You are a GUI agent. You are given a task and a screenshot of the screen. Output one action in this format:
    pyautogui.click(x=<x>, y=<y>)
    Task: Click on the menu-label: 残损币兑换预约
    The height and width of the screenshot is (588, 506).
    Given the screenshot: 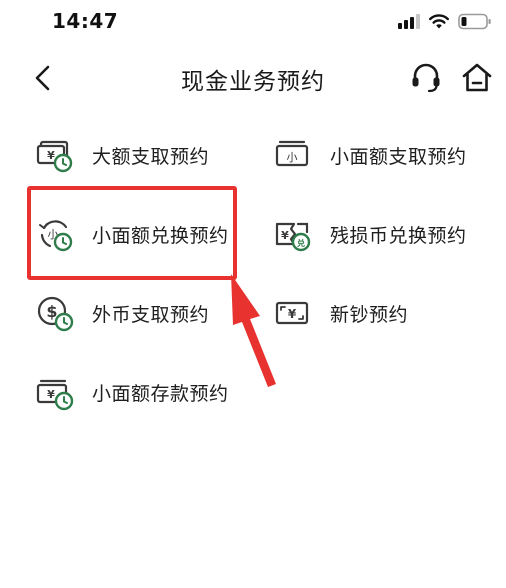 What is the action you would take?
    pyautogui.click(x=398, y=235)
    